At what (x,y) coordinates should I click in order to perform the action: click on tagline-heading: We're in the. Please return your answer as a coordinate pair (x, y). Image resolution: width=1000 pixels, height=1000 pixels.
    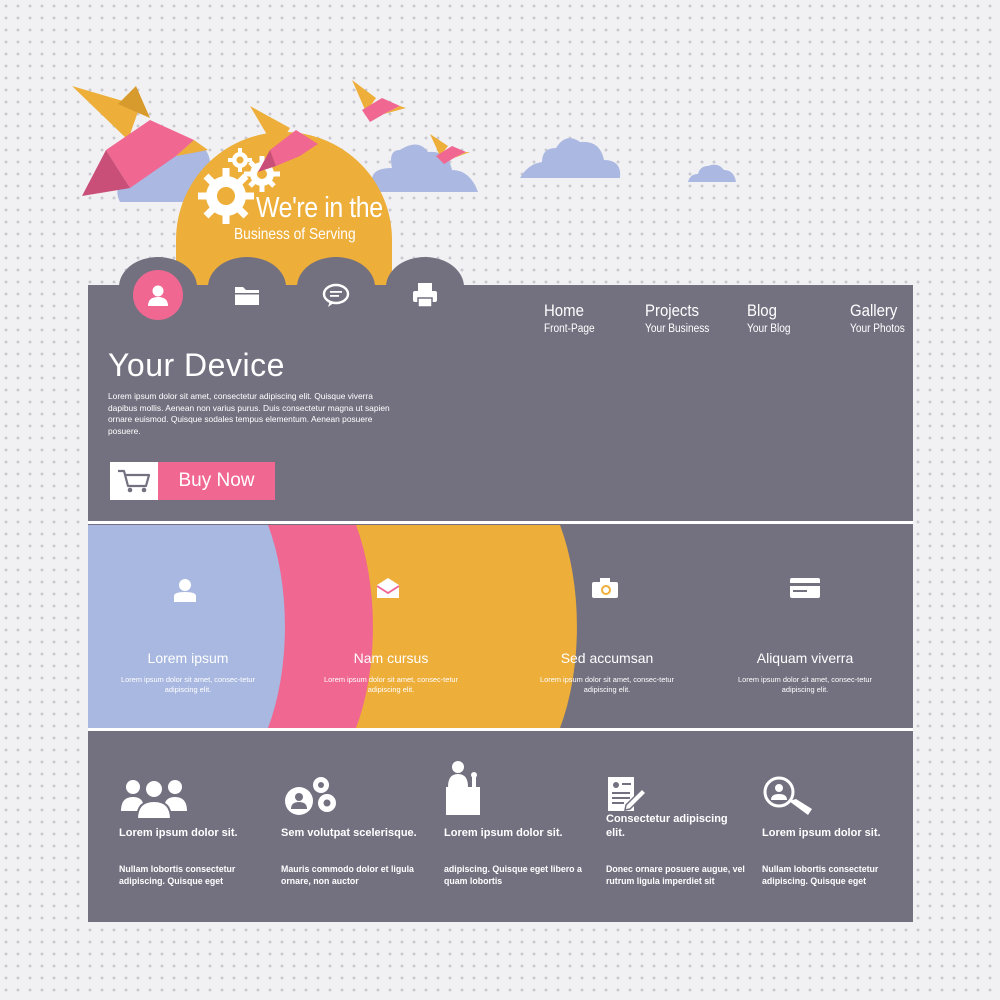
    Looking at the image, I should click on (319, 208).